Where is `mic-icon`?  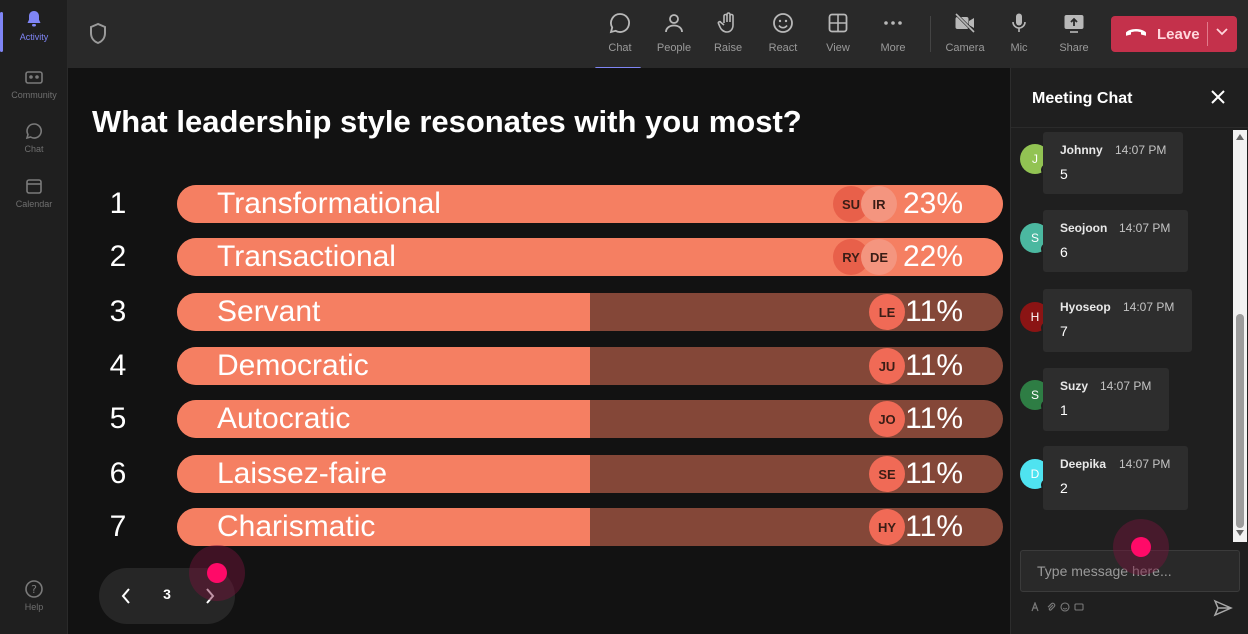
mic-icon is located at coordinates (1019, 23).